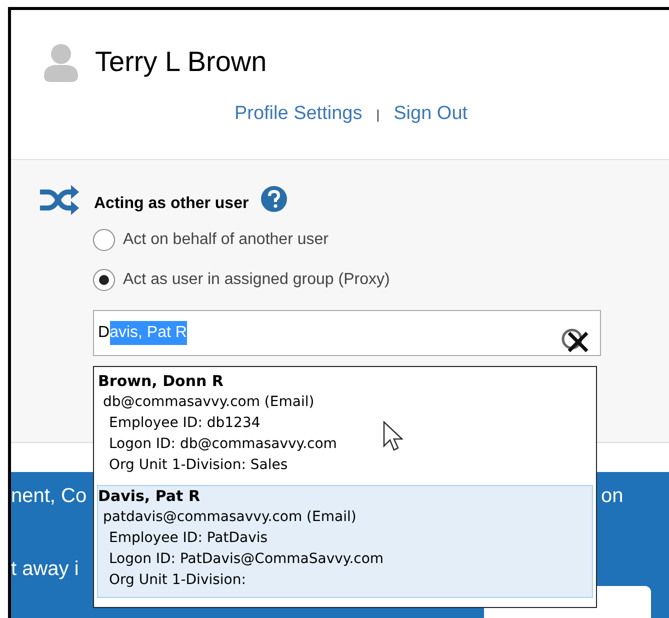 The image size is (669, 618). Describe the element at coordinates (208, 402) in the screenshot. I see `suggestion-email: db@commasavvy.com (Email)` at that location.